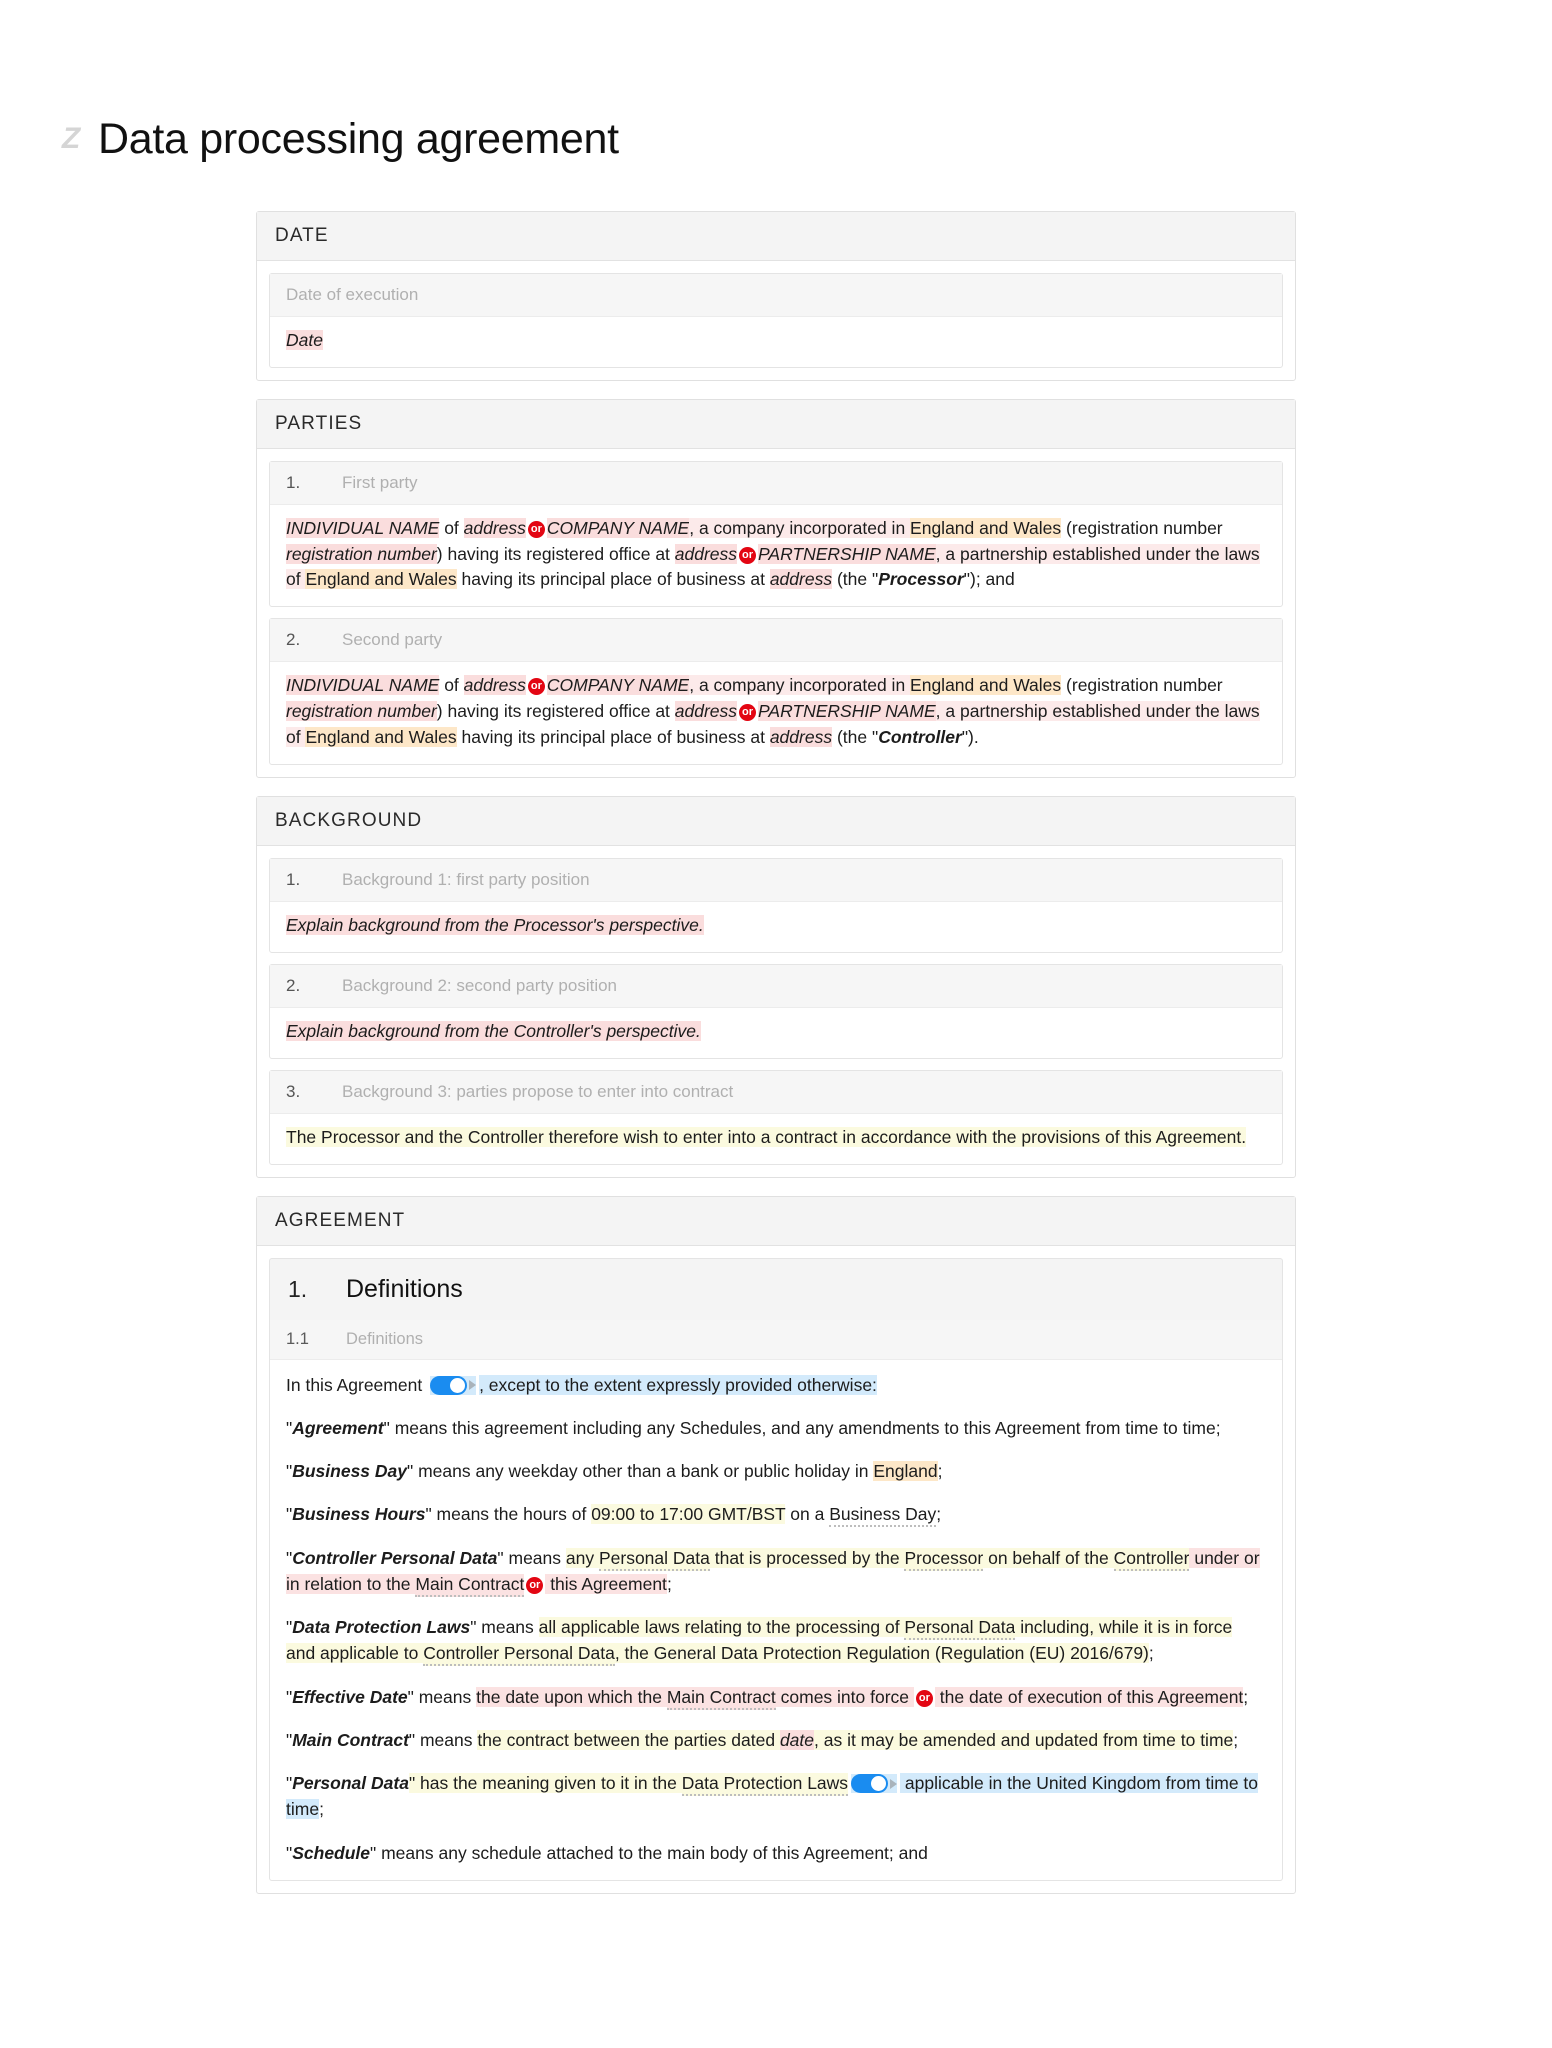 This screenshot has height=2048, width=1552. I want to click on definition-term: Personal Data, so click(350, 1783).